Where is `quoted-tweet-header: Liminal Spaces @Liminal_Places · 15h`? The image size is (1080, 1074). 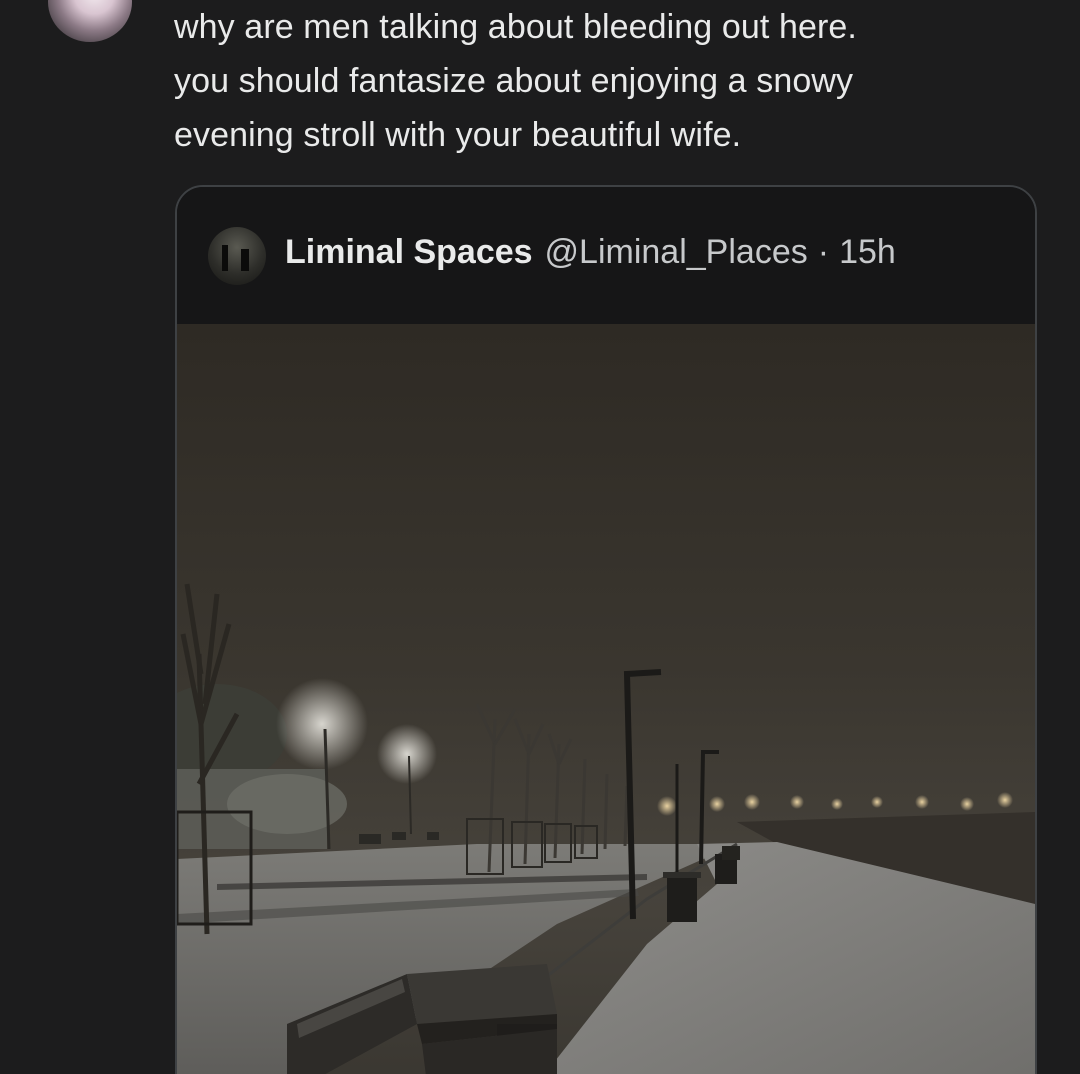
quoted-tweet-header: Liminal Spaces @Liminal_Places · 15h is located at coordinates (606, 255).